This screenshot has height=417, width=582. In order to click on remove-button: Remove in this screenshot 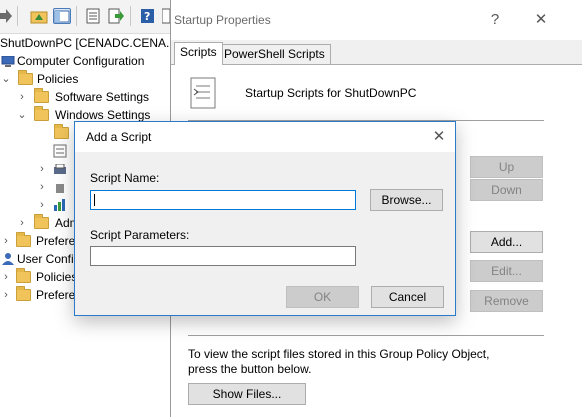, I will do `click(506, 301)`.